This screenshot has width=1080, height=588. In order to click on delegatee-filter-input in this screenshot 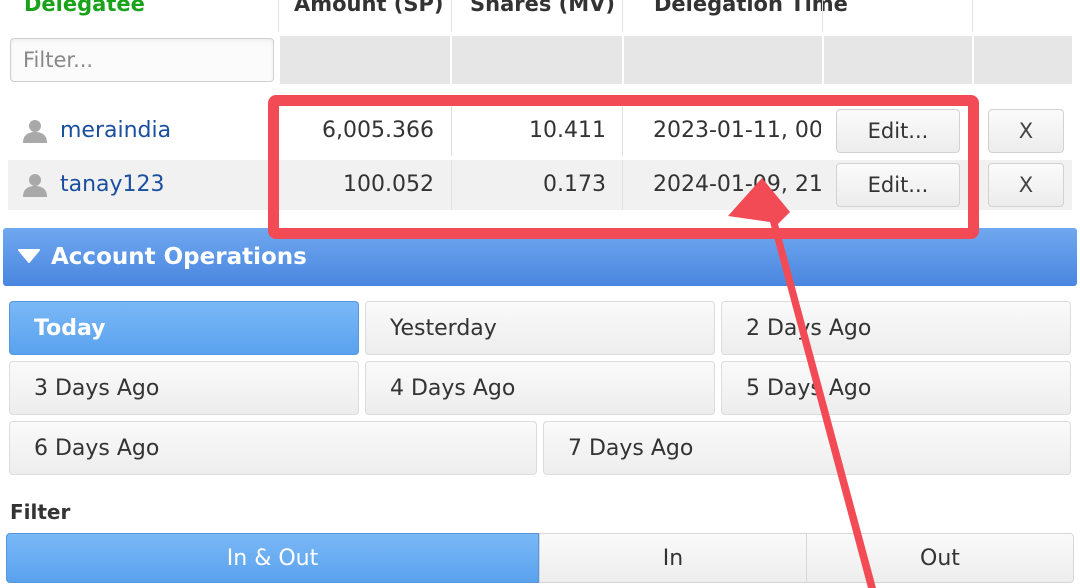, I will do `click(142, 60)`.